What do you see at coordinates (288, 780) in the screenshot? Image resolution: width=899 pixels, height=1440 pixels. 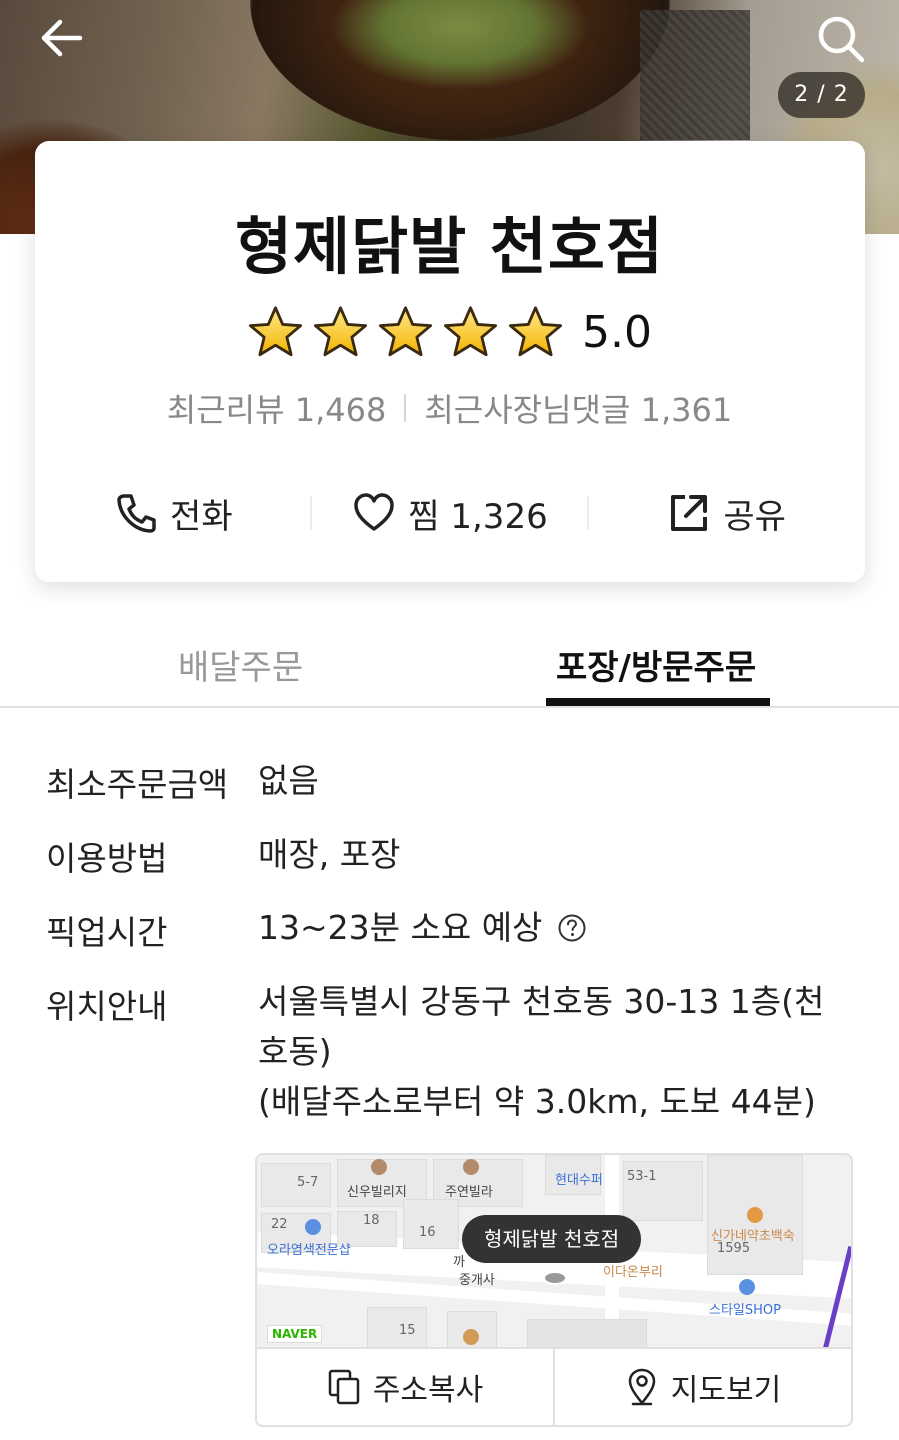 I see `min-order-value: 없음` at bounding box center [288, 780].